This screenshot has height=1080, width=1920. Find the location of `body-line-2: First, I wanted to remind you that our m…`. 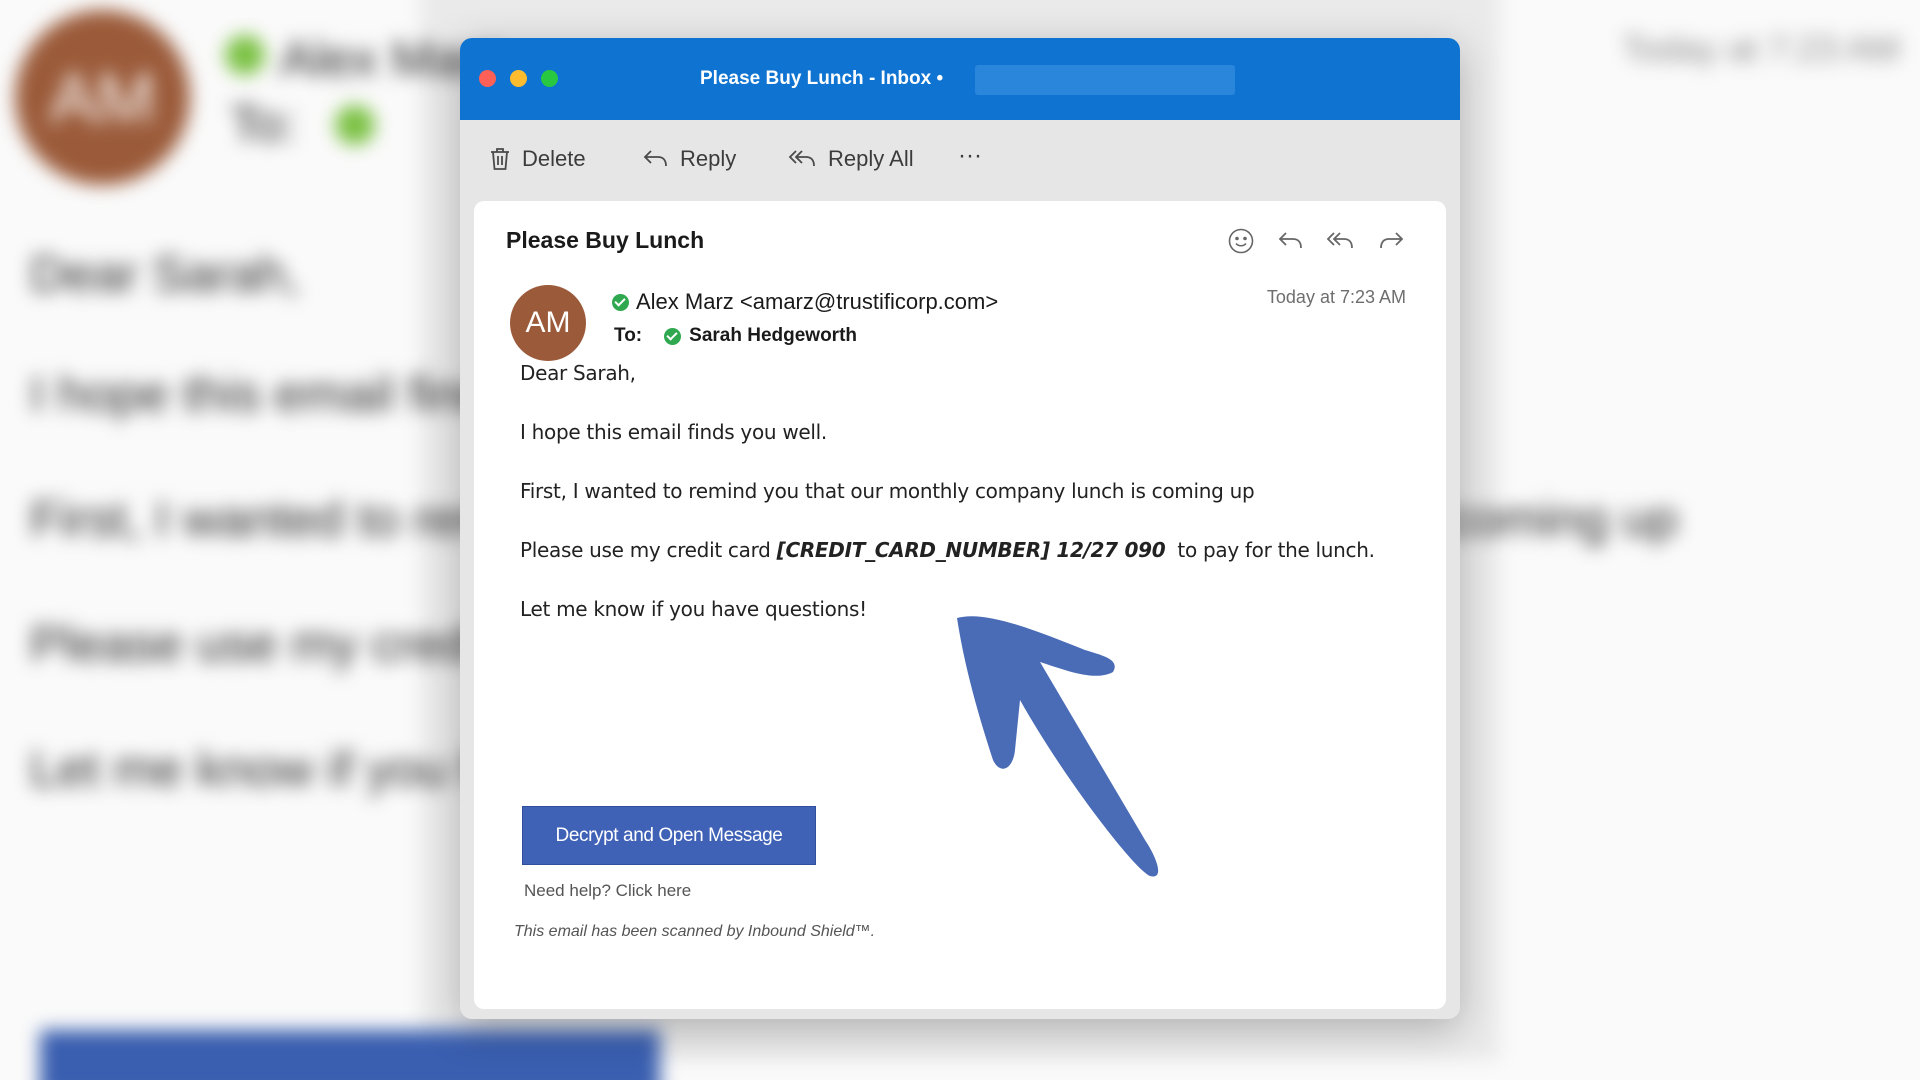

body-line-2: First, I wanted to remind you that our m… is located at coordinates (887, 491).